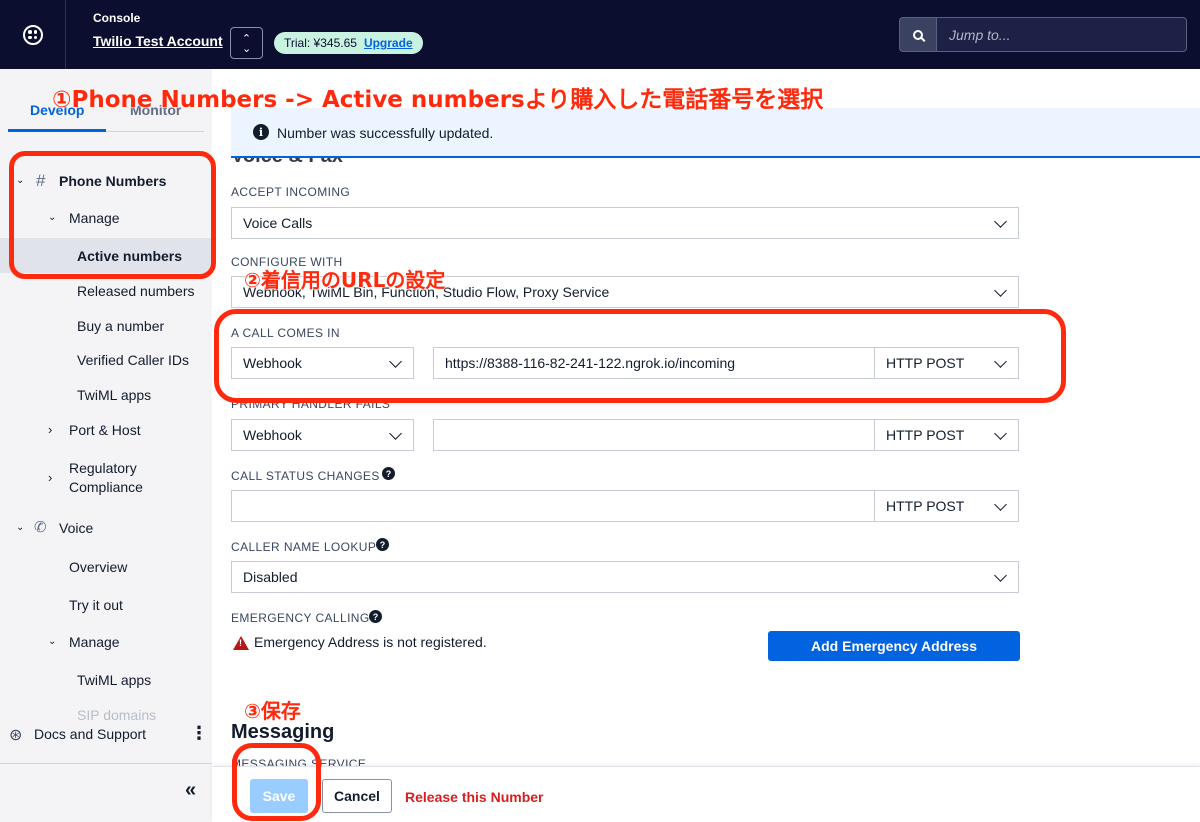 The height and width of the screenshot is (822, 1200). I want to click on sidebar-item-twiml-apps: TwiML apps, so click(114, 395).